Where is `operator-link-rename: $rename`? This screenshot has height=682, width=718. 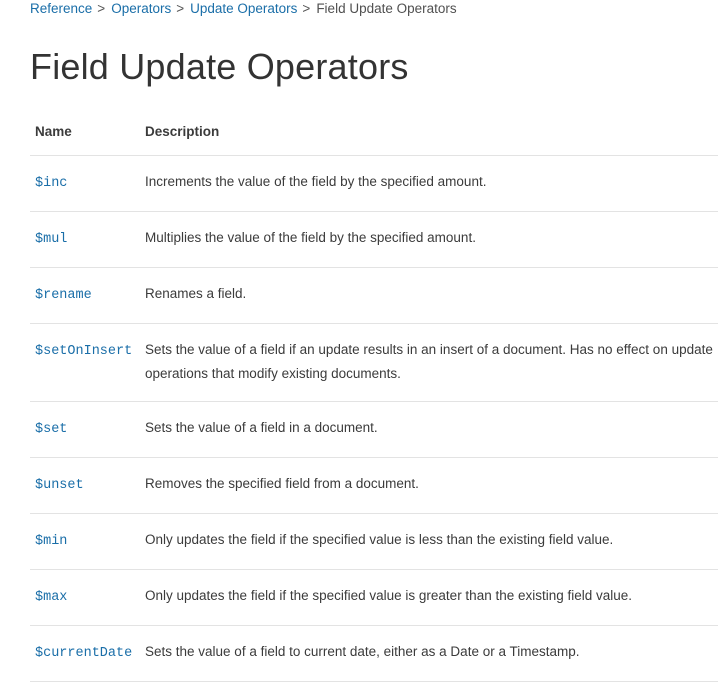 operator-link-rename: $rename is located at coordinates (63, 296).